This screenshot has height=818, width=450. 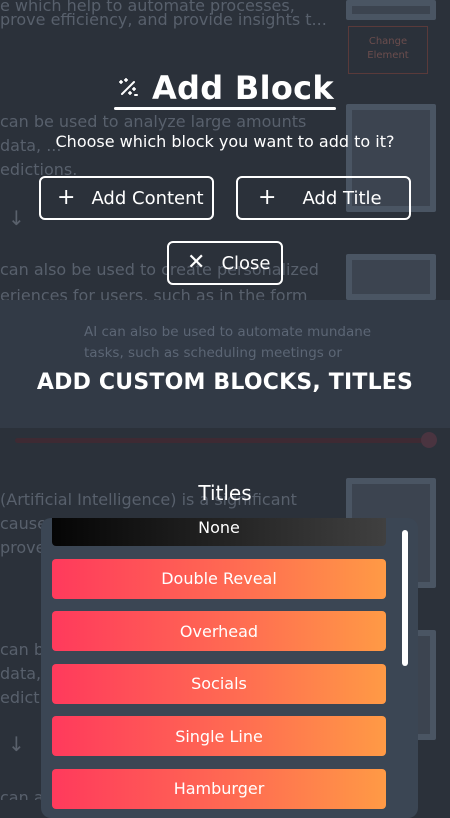 I want to click on bg-text-line: edicti, so click(x=22, y=697).